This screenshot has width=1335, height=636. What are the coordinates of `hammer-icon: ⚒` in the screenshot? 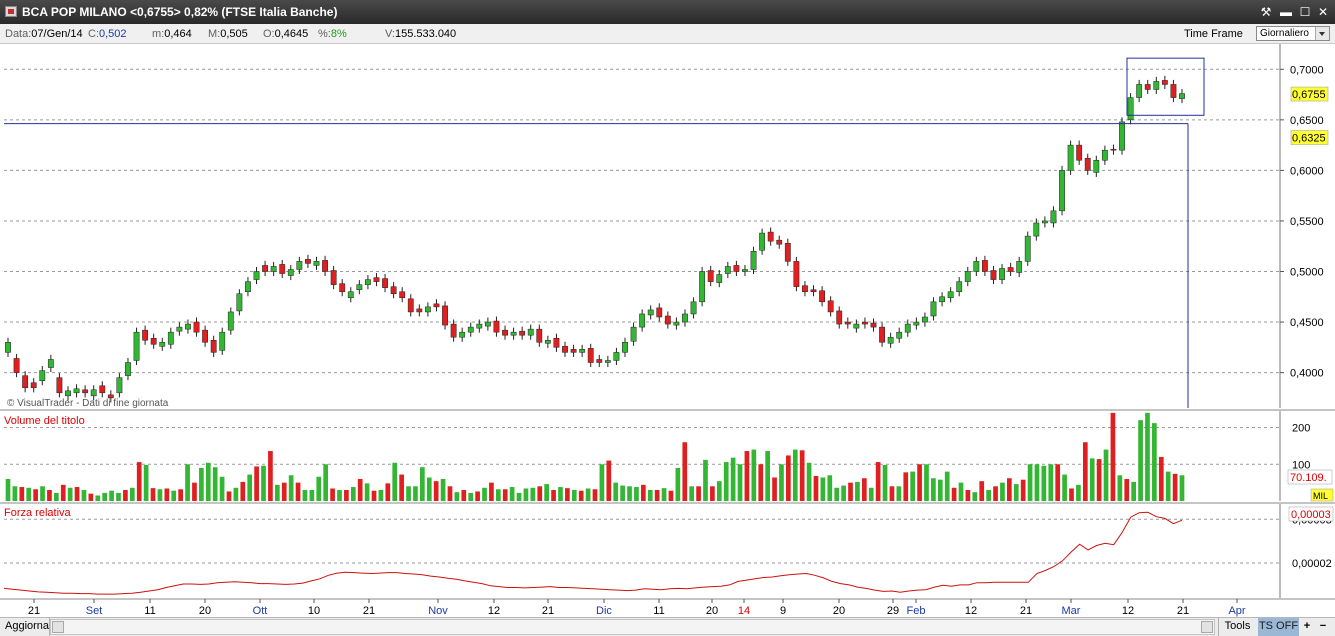 It's located at (1266, 12).